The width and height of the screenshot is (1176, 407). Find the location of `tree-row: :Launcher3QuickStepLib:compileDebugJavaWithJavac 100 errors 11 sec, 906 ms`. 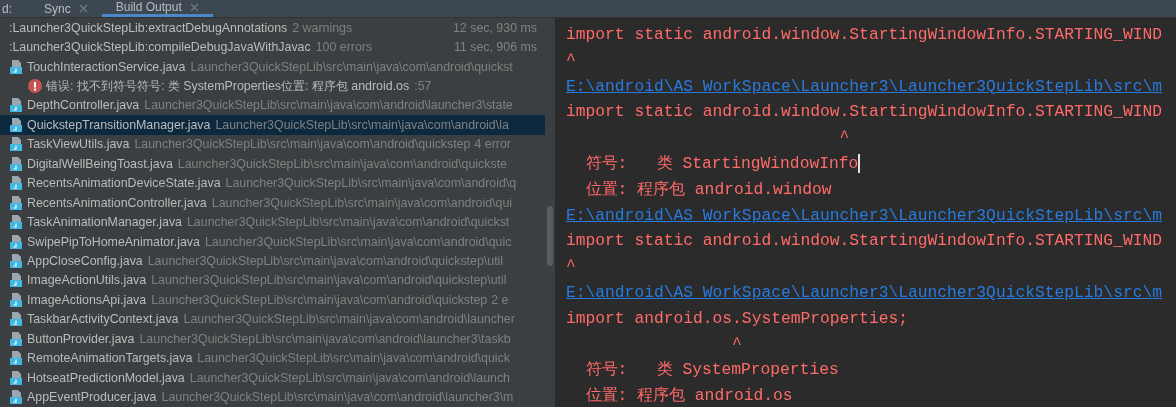

tree-row: :Launcher3QuickStepLib:compileDebugJavaWithJavac 100 errors 11 sec, 906 ms is located at coordinates (272, 47).